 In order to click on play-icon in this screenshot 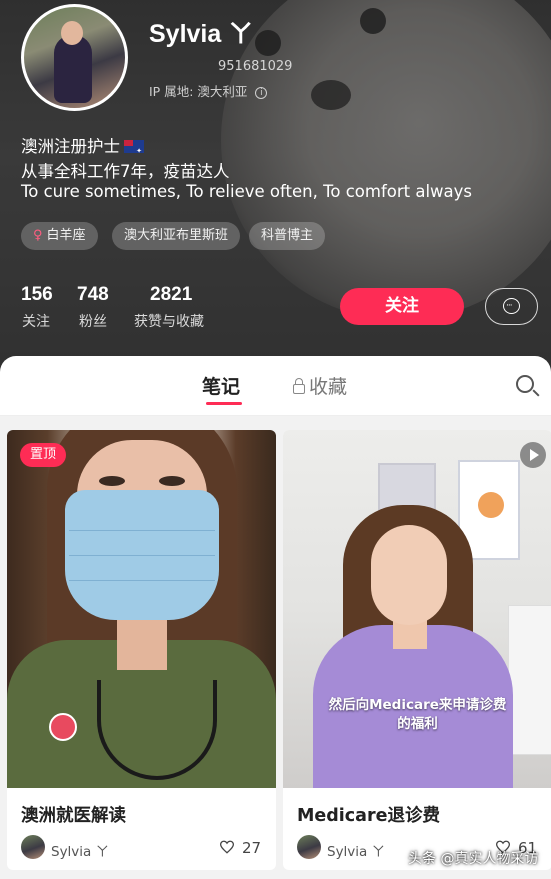, I will do `click(533, 455)`.